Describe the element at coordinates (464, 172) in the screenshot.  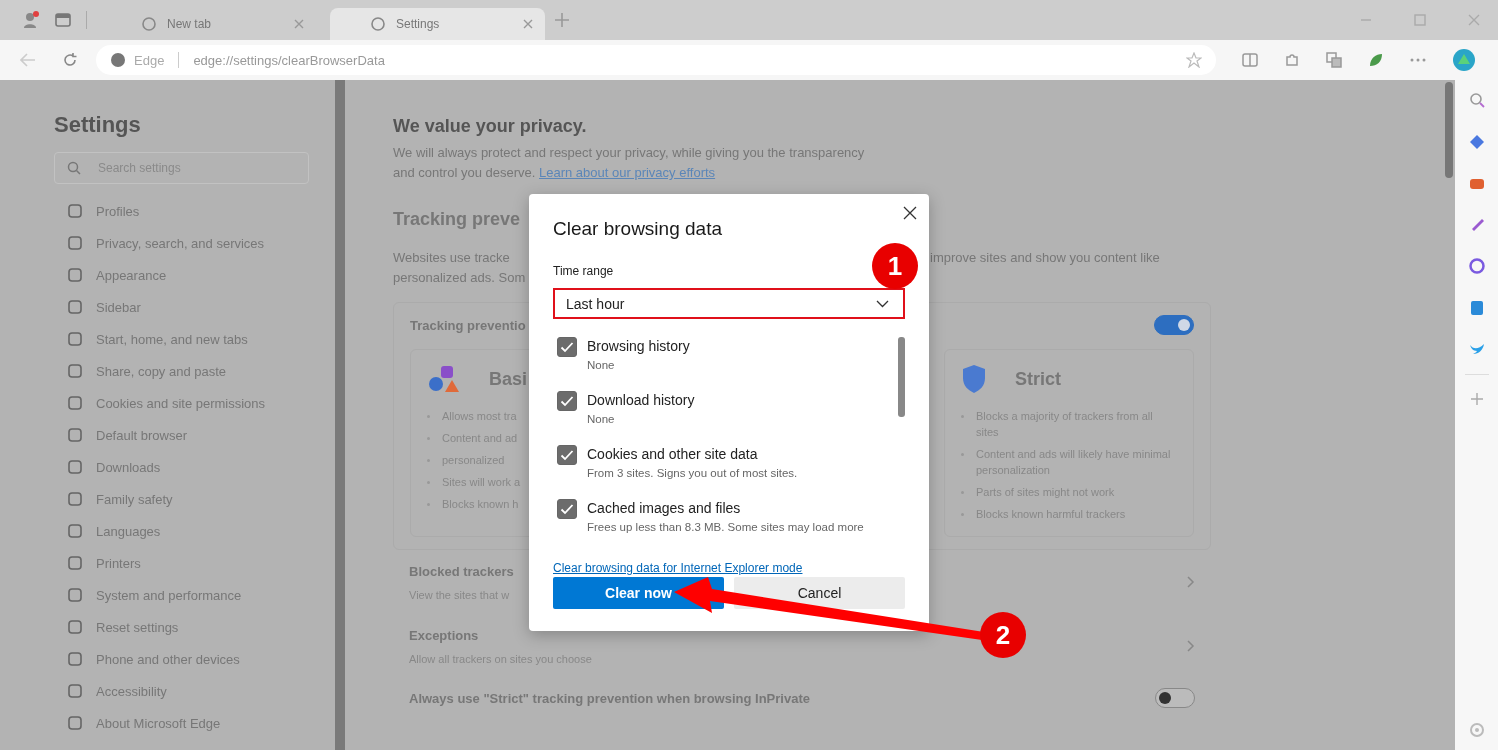
I see `intro-text: and control you deserve.` at that location.